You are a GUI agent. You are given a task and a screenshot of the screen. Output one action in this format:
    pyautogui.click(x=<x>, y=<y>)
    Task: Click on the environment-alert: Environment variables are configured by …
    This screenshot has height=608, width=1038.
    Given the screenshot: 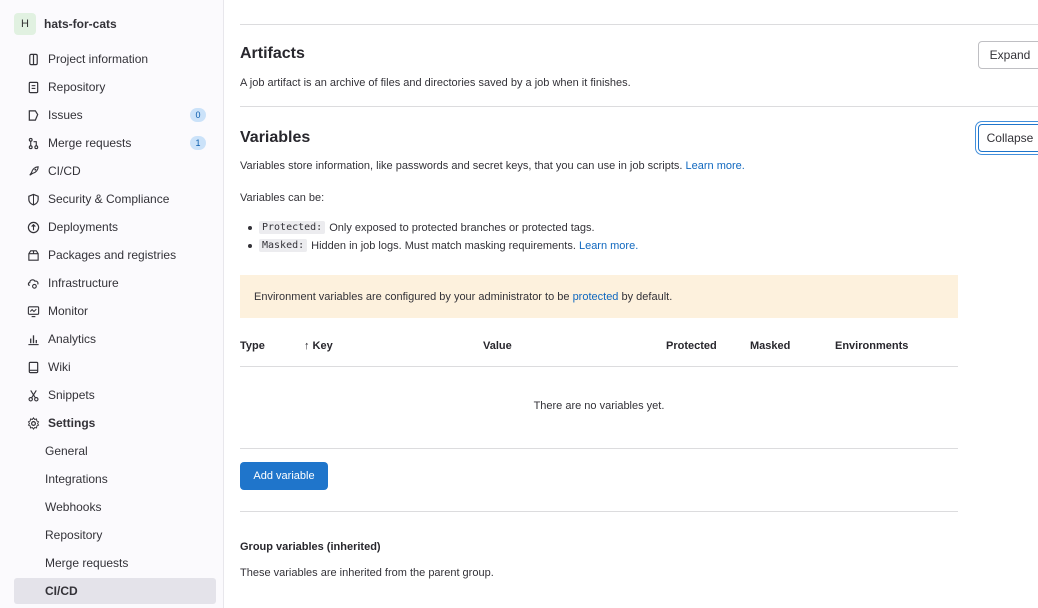 What is the action you would take?
    pyautogui.click(x=599, y=296)
    